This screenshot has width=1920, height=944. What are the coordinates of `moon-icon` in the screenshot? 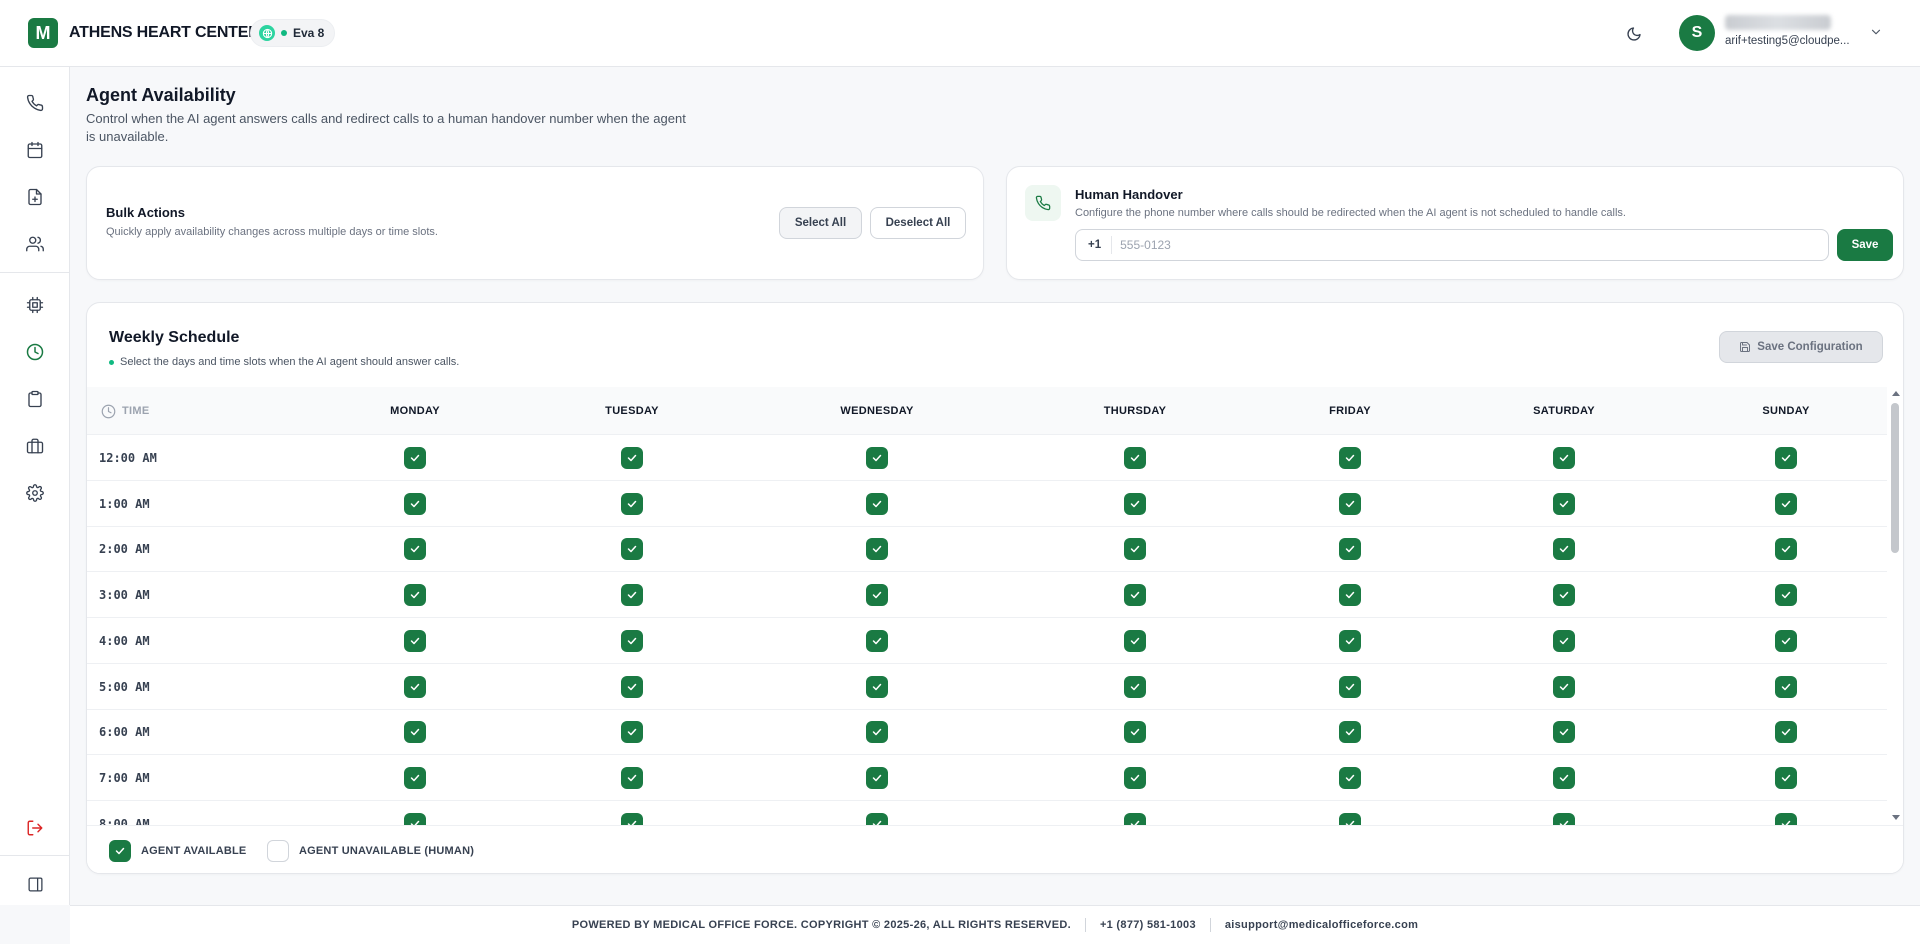 It's located at (1634, 34).